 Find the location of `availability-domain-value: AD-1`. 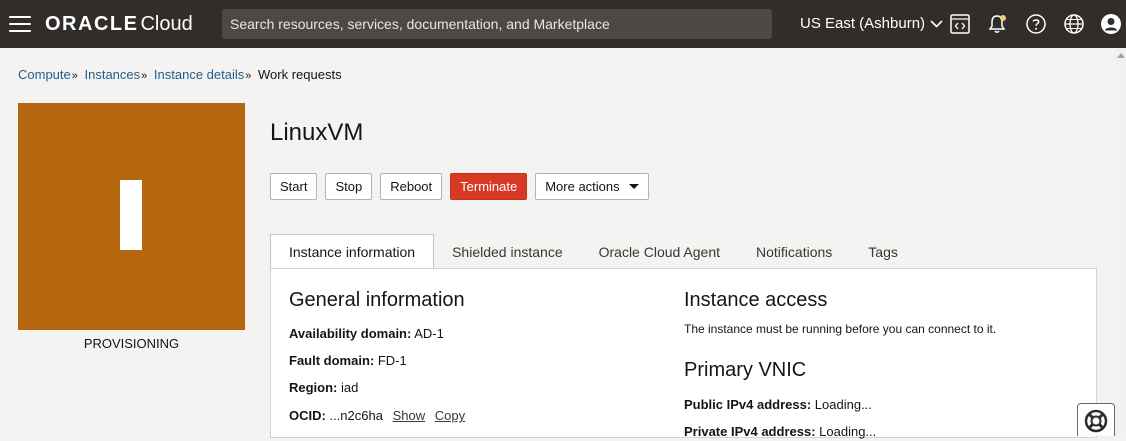

availability-domain-value: AD-1 is located at coordinates (429, 333).